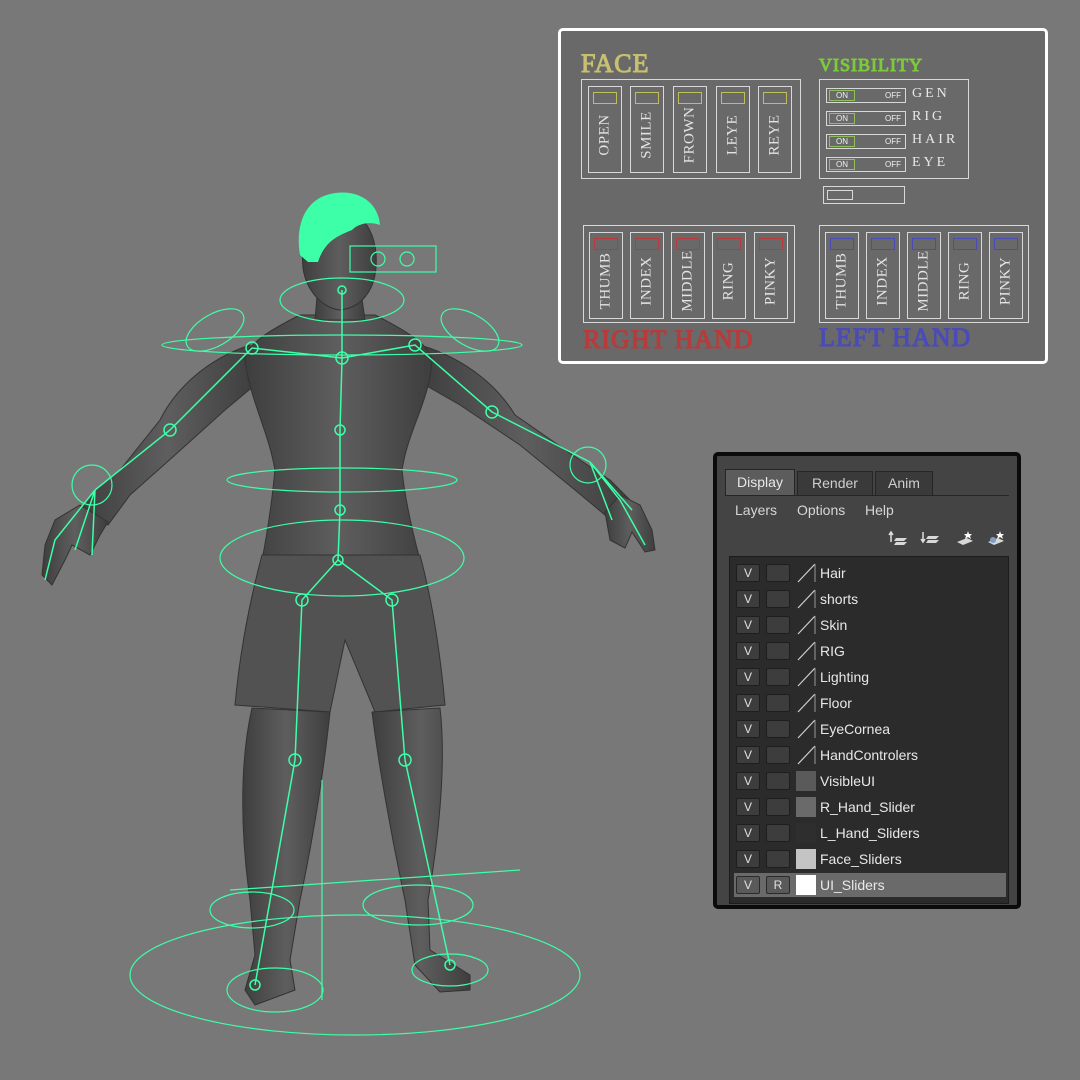 This screenshot has width=1080, height=1080. I want to click on visibility-toggle-gen: ON OFF, so click(866, 95).